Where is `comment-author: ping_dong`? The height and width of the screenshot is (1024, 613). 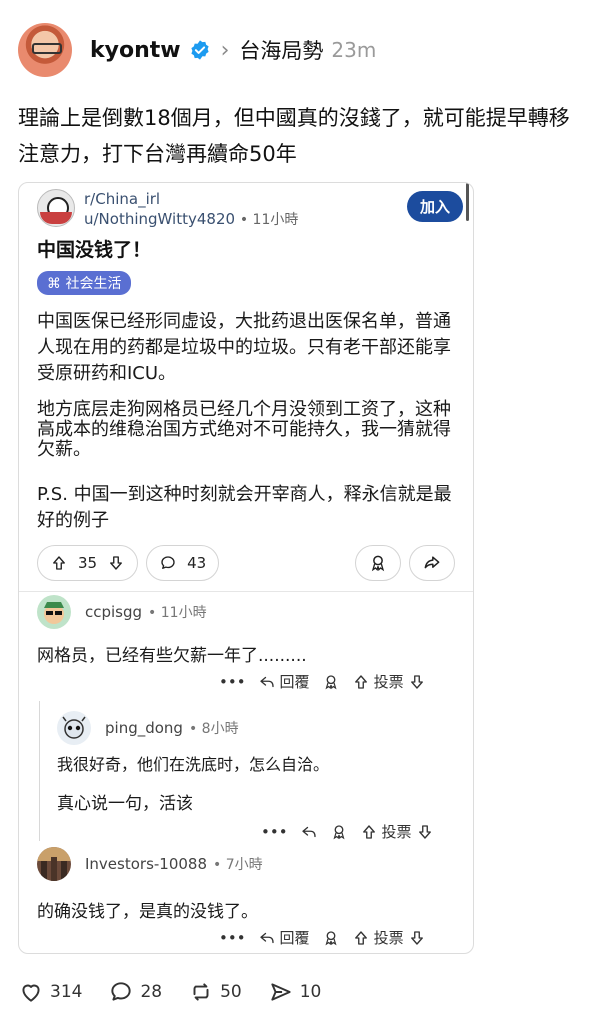
comment-author: ping_dong is located at coordinates (144, 728).